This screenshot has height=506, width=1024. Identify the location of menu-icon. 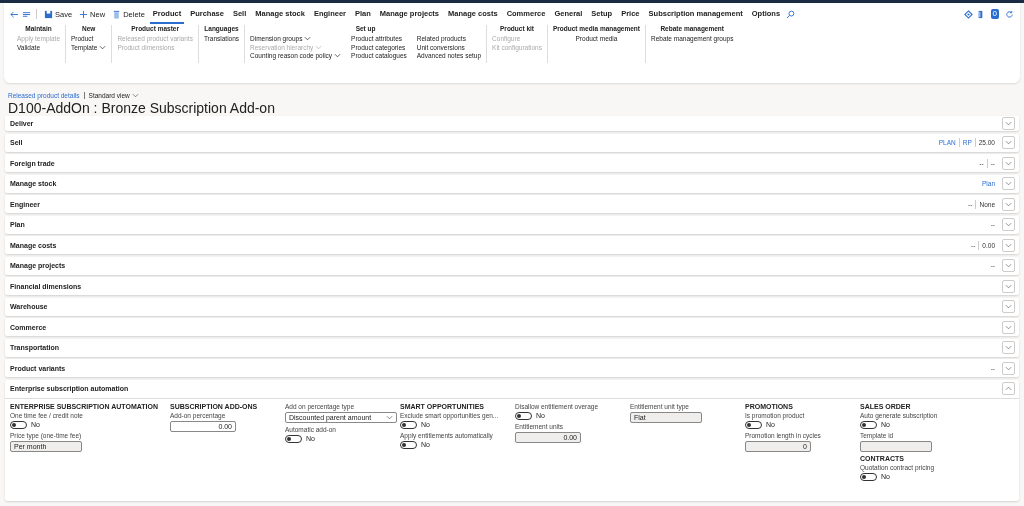
(26, 14).